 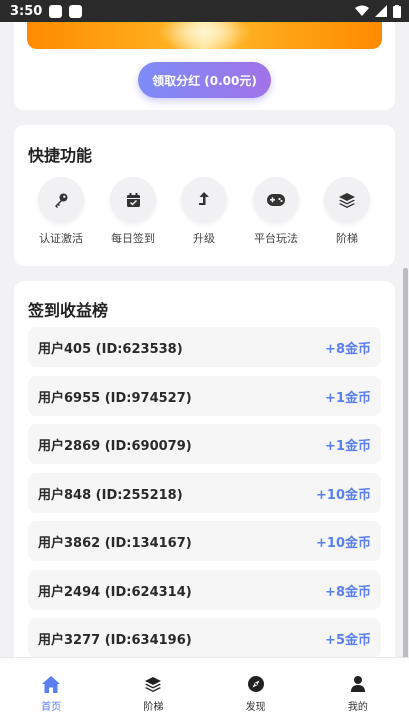 I want to click on quick-item-label: 升级, so click(x=204, y=238).